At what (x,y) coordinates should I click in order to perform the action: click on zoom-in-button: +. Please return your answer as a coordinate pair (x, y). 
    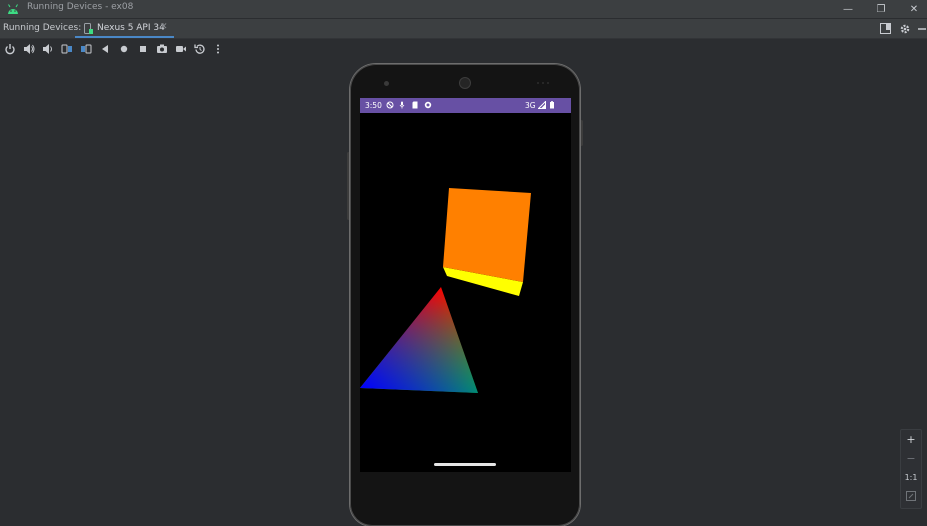
    Looking at the image, I should click on (911, 439).